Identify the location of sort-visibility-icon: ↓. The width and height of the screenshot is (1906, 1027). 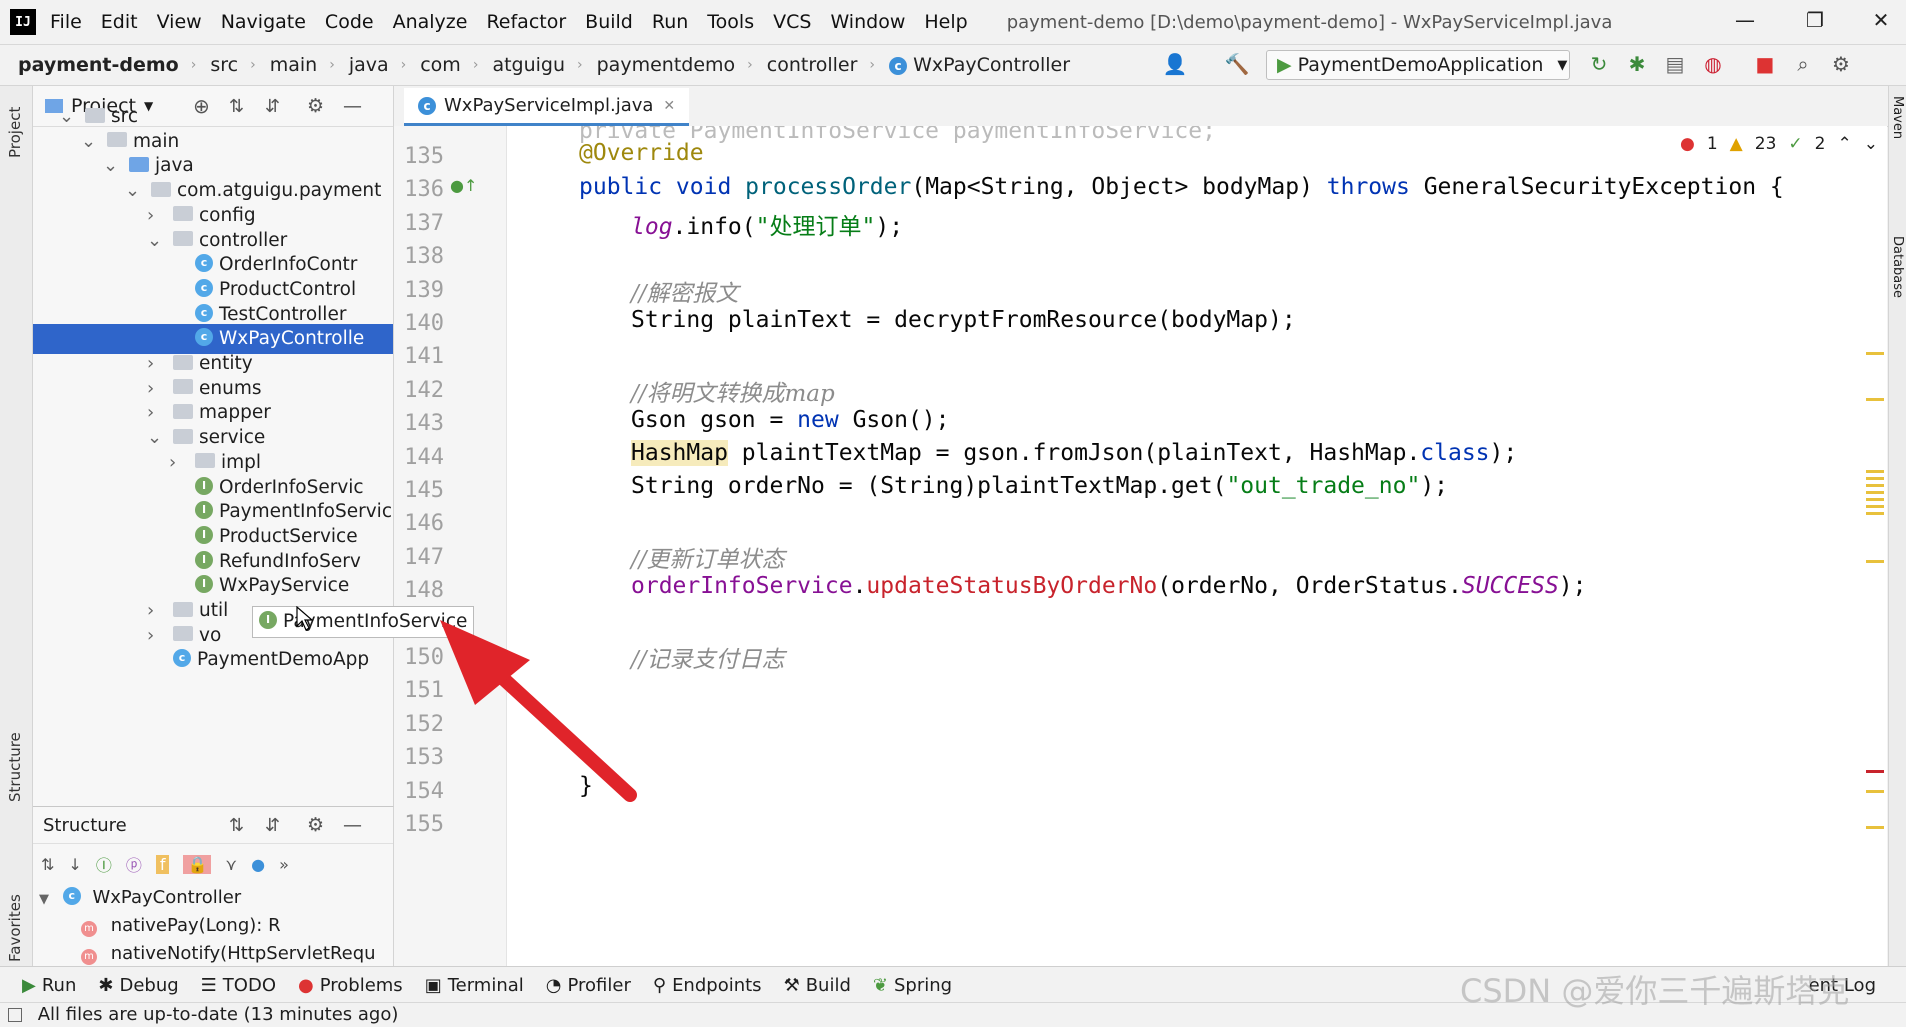
(74, 864).